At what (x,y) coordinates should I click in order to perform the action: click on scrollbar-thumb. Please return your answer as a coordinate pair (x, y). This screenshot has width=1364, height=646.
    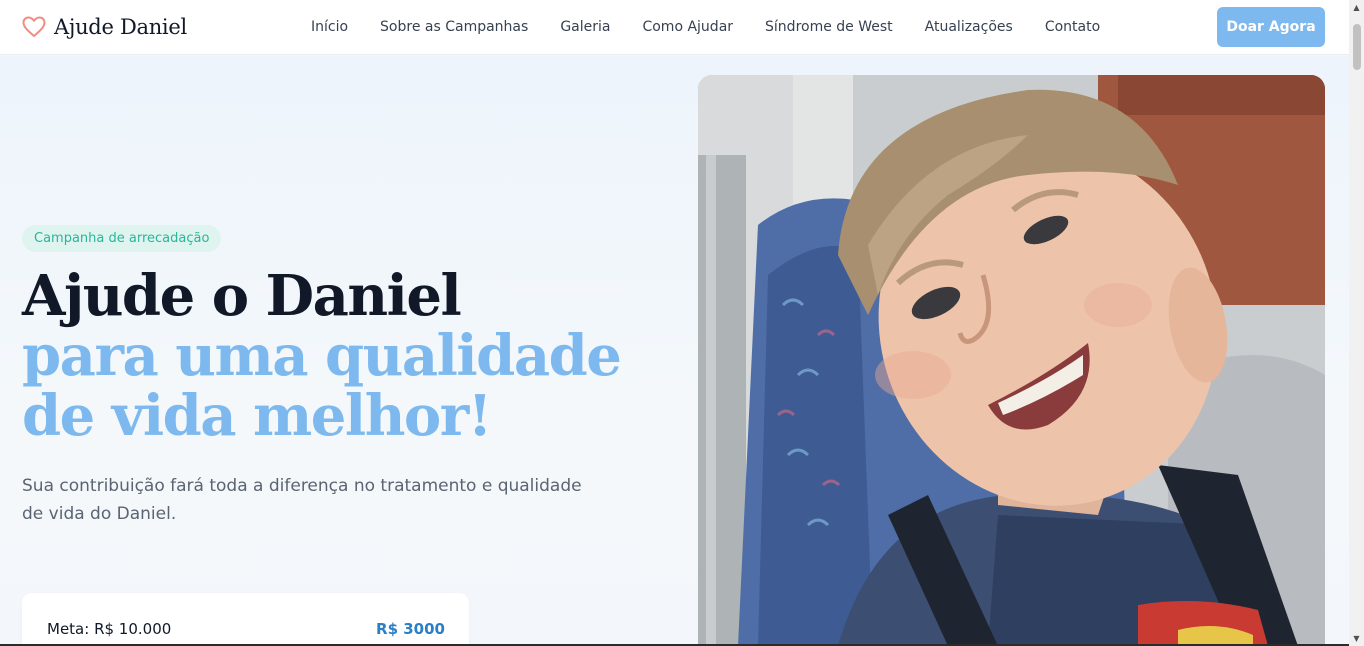
    Looking at the image, I should click on (1357, 47).